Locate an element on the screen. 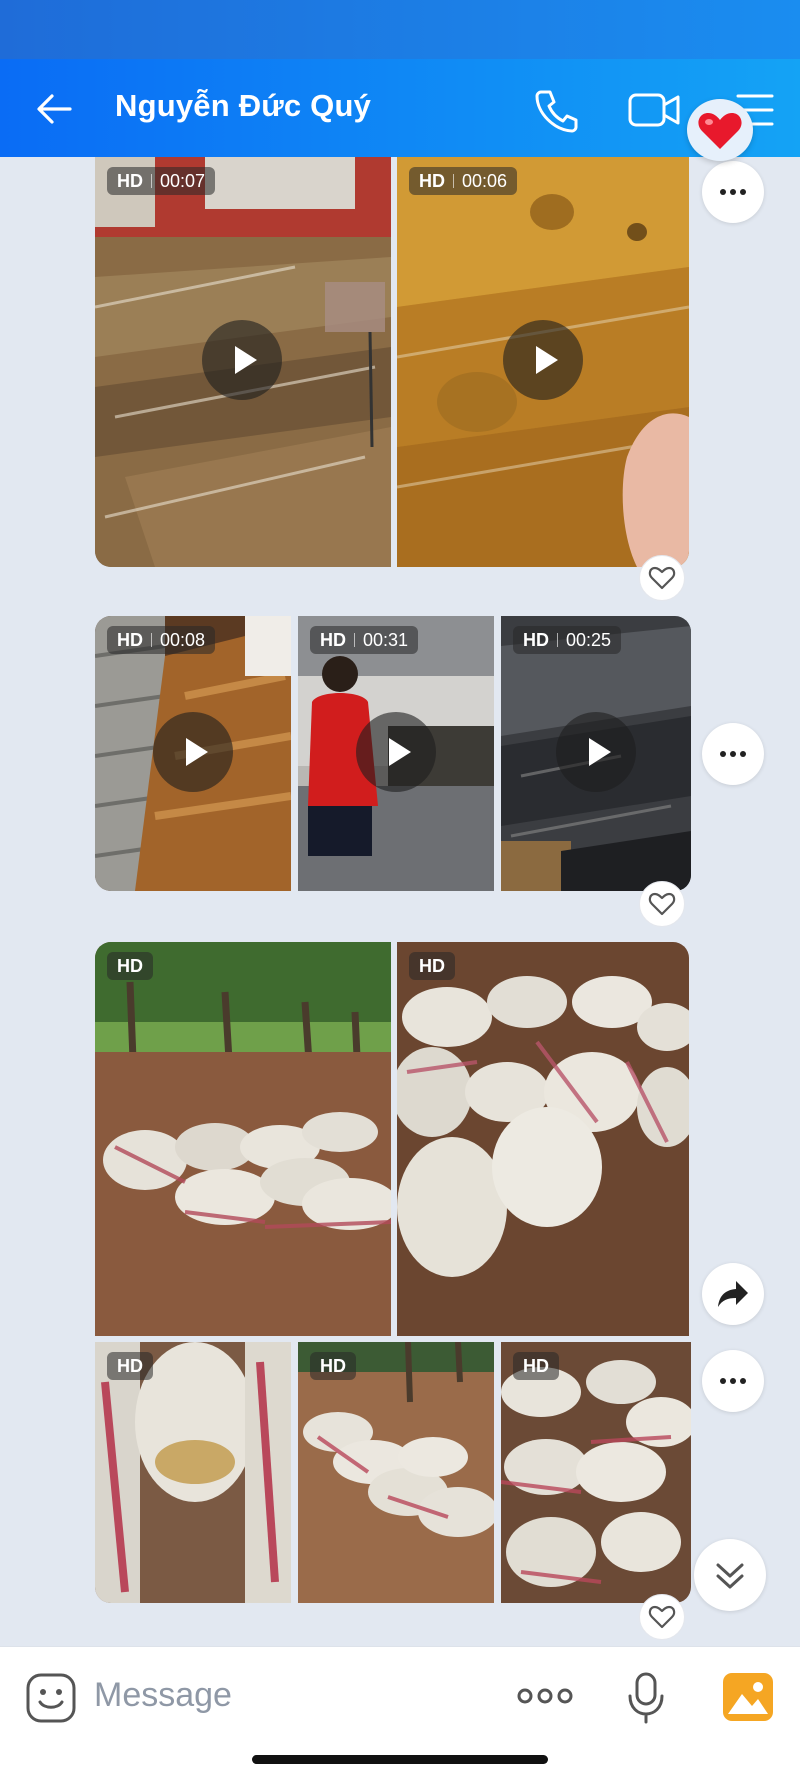  more-actions-button is located at coordinates (545, 1696).